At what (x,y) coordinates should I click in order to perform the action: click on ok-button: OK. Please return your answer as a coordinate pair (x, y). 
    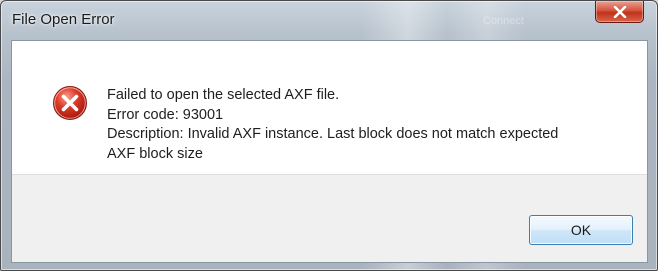
    Looking at the image, I should click on (581, 230).